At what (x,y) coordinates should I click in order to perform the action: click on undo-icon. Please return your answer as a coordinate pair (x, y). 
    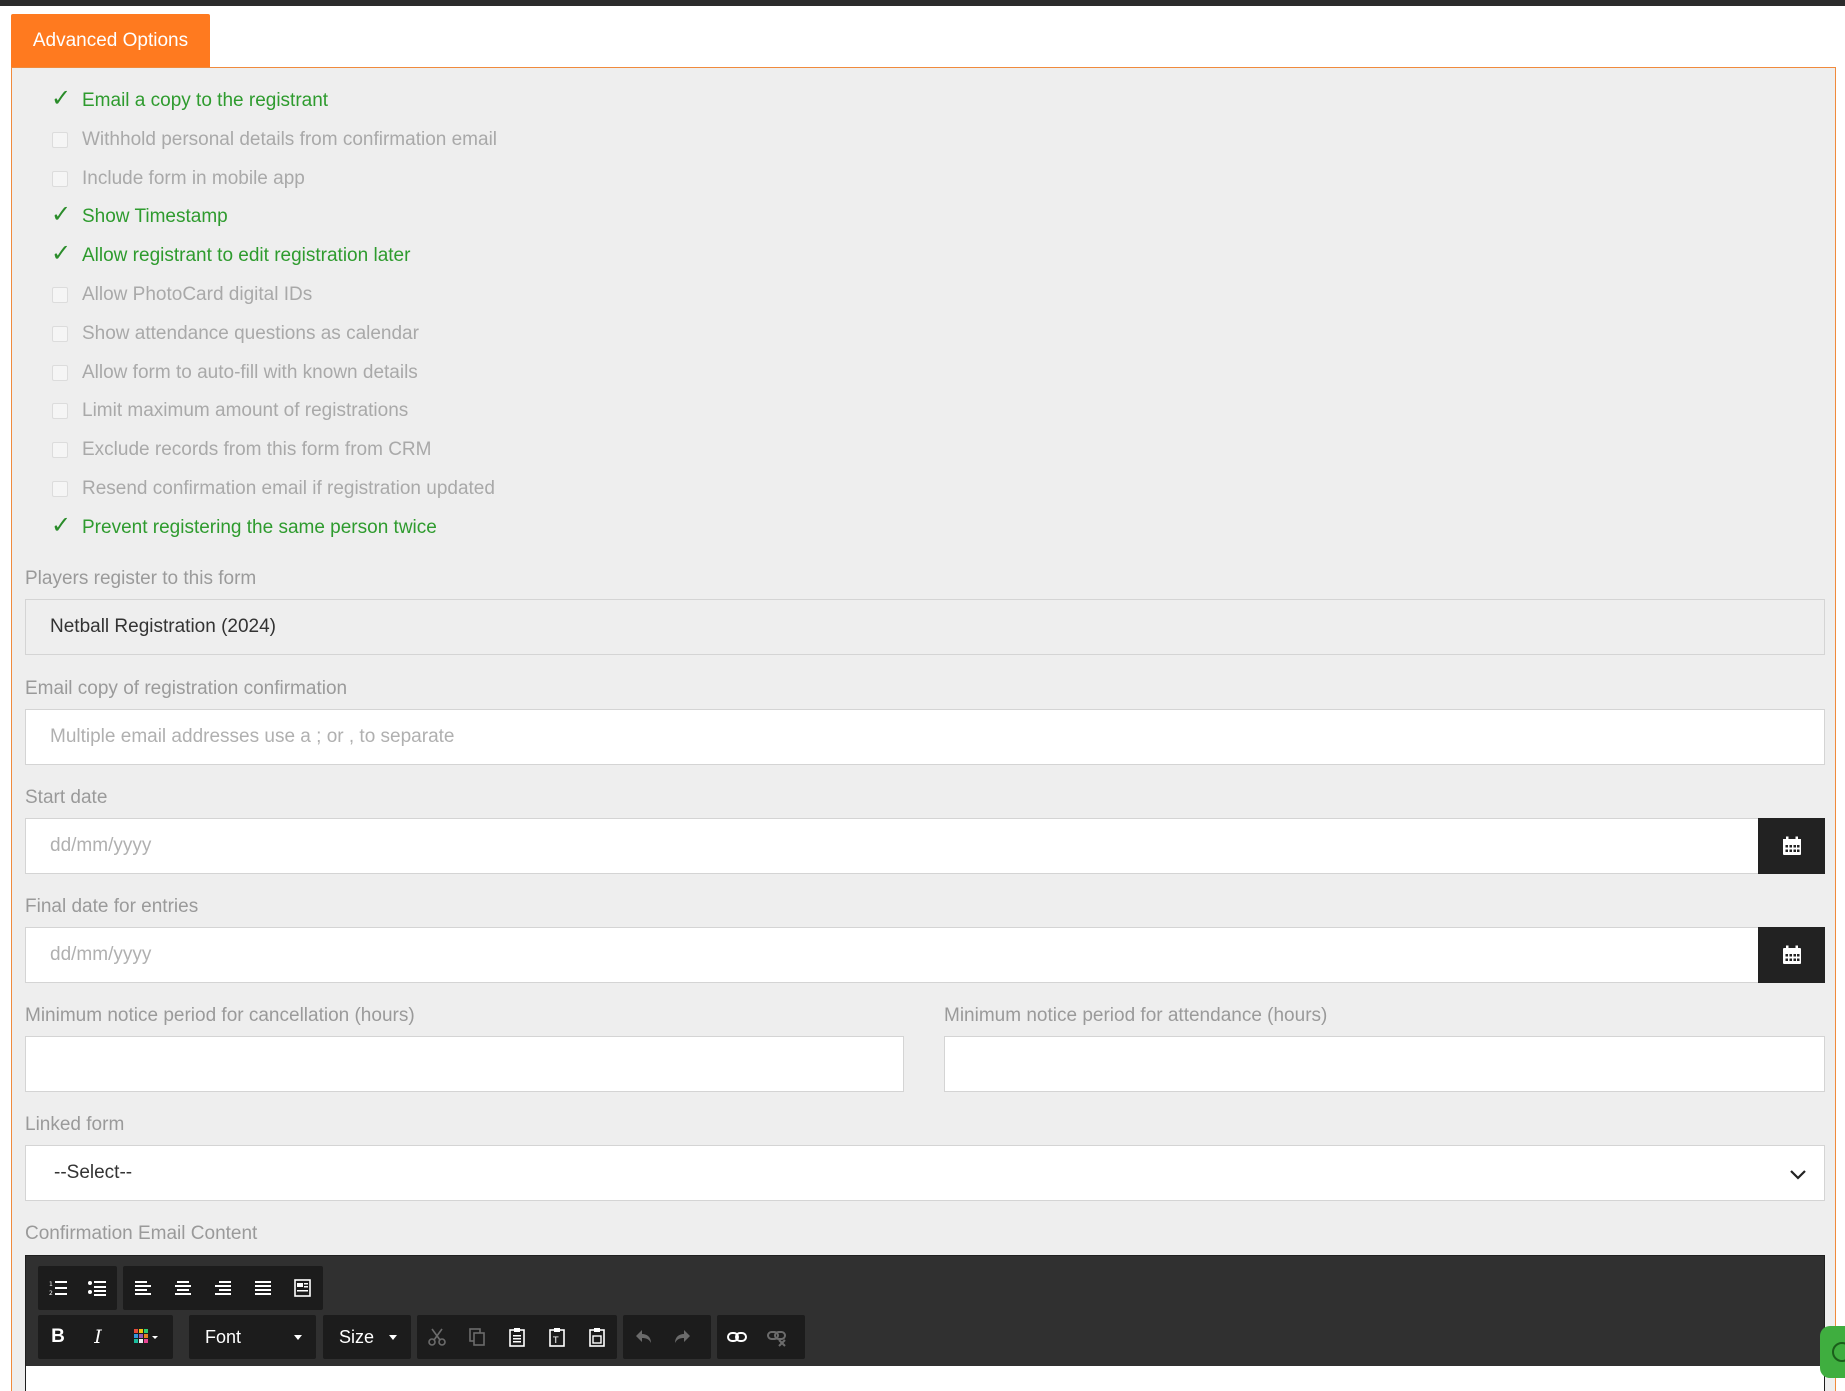
    Looking at the image, I should click on (643, 1336).